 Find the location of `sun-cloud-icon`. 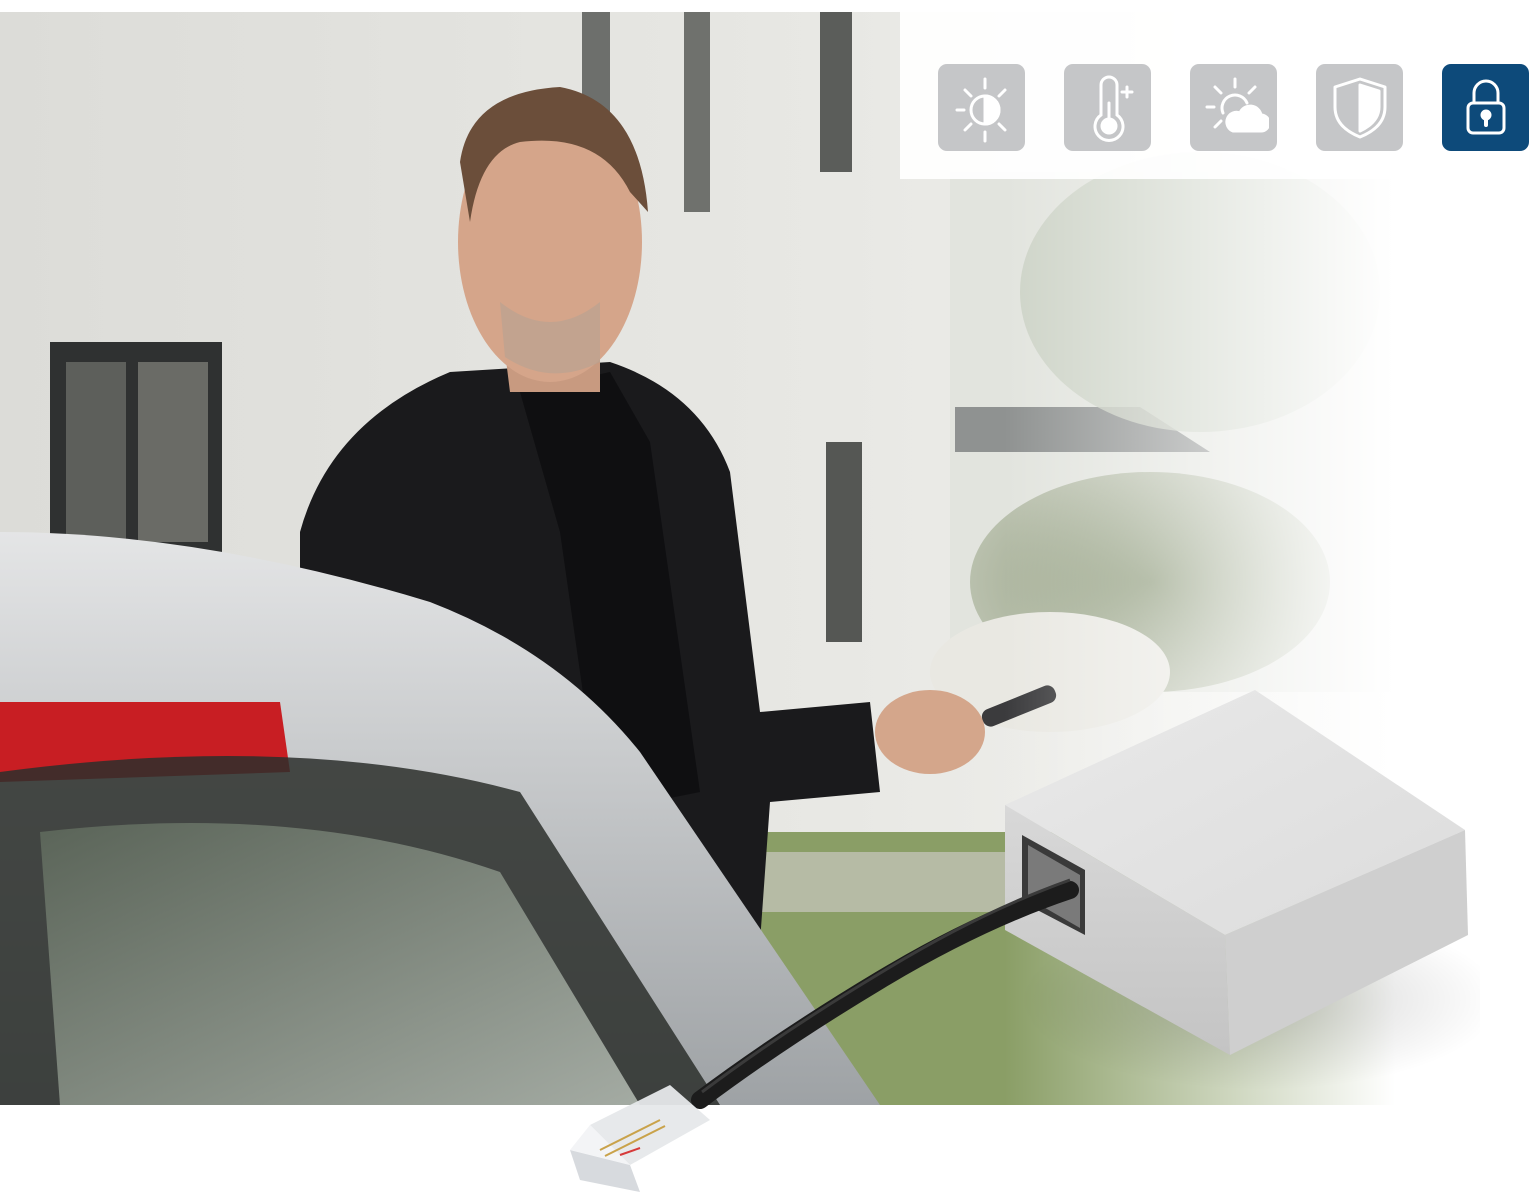

sun-cloud-icon is located at coordinates (1233, 107).